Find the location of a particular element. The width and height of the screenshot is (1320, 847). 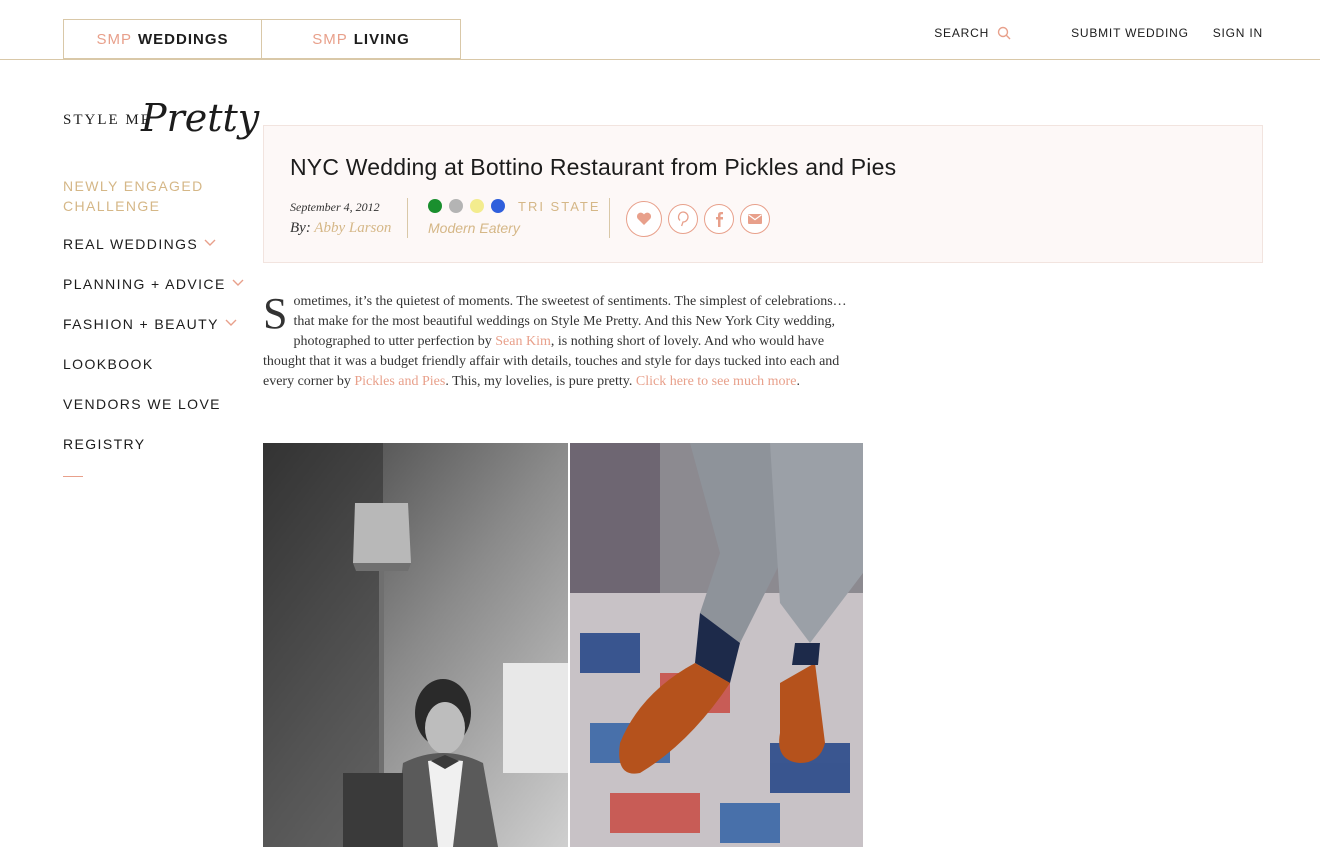

sidebar-item-label: PLANNING + ADVICE is located at coordinates (144, 284).